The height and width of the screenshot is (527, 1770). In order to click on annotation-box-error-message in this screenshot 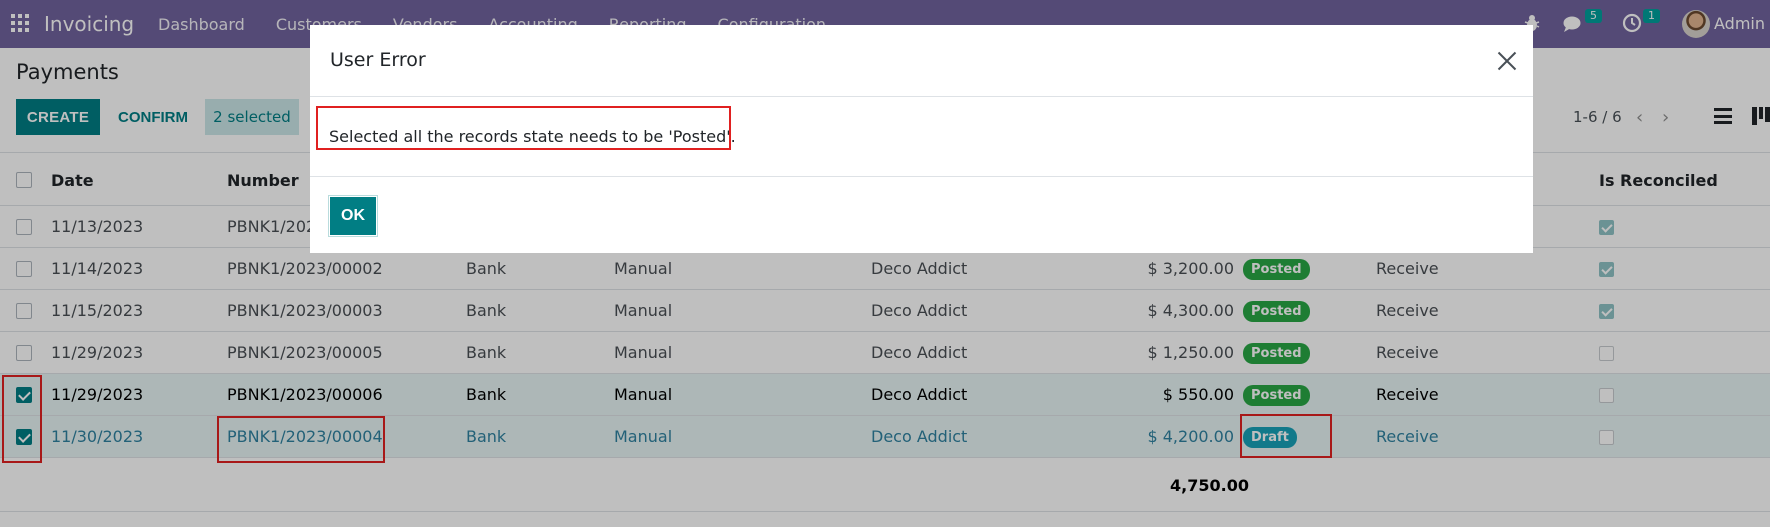, I will do `click(523, 128)`.